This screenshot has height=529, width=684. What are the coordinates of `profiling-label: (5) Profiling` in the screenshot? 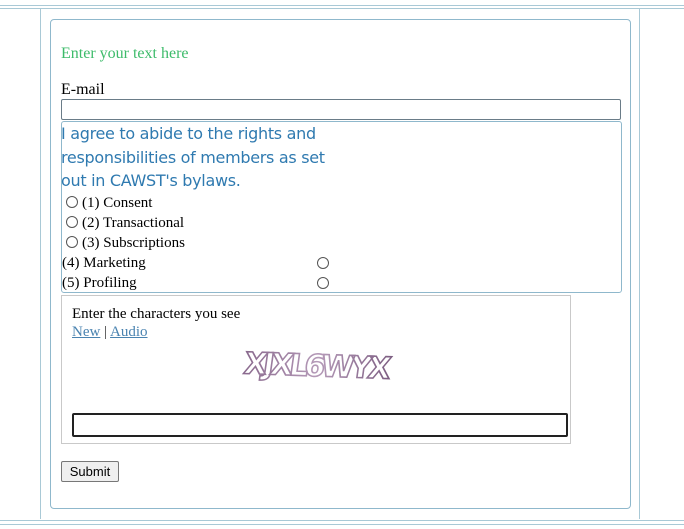 It's located at (99, 283).